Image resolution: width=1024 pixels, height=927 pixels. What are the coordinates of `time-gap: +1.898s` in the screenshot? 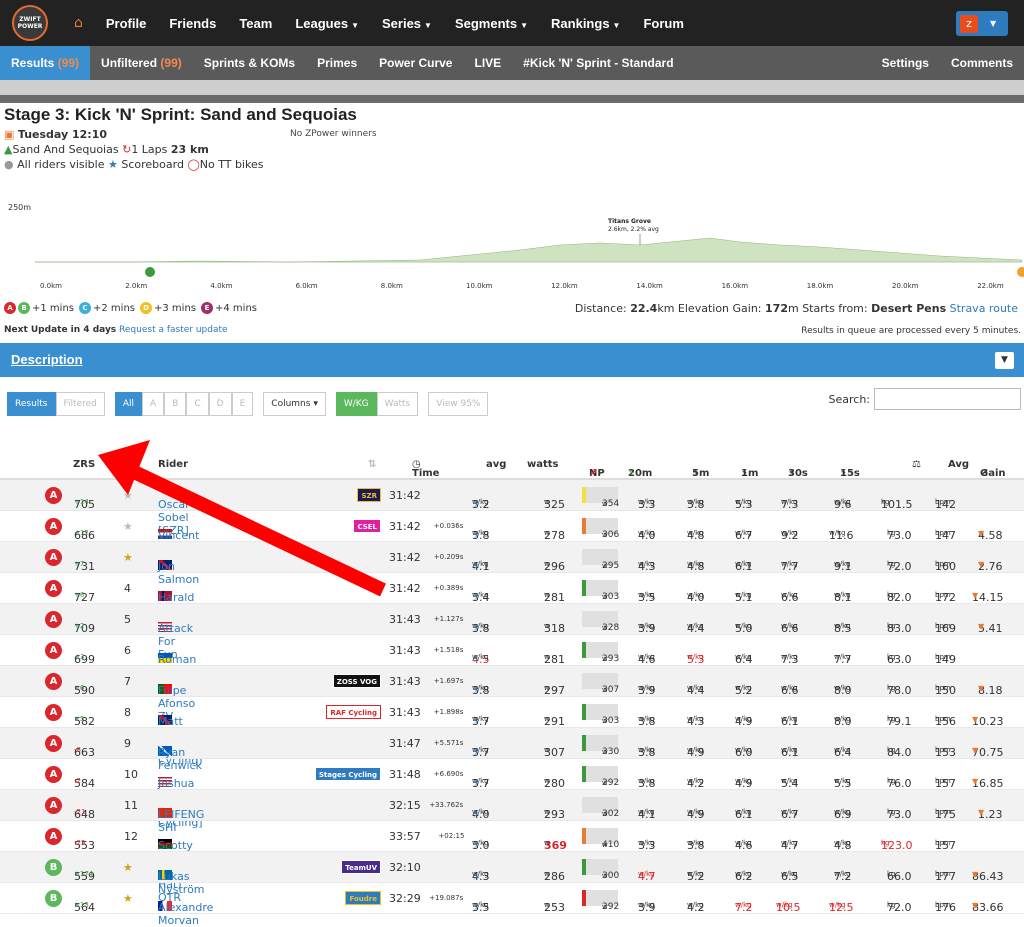 It's located at (448, 712).